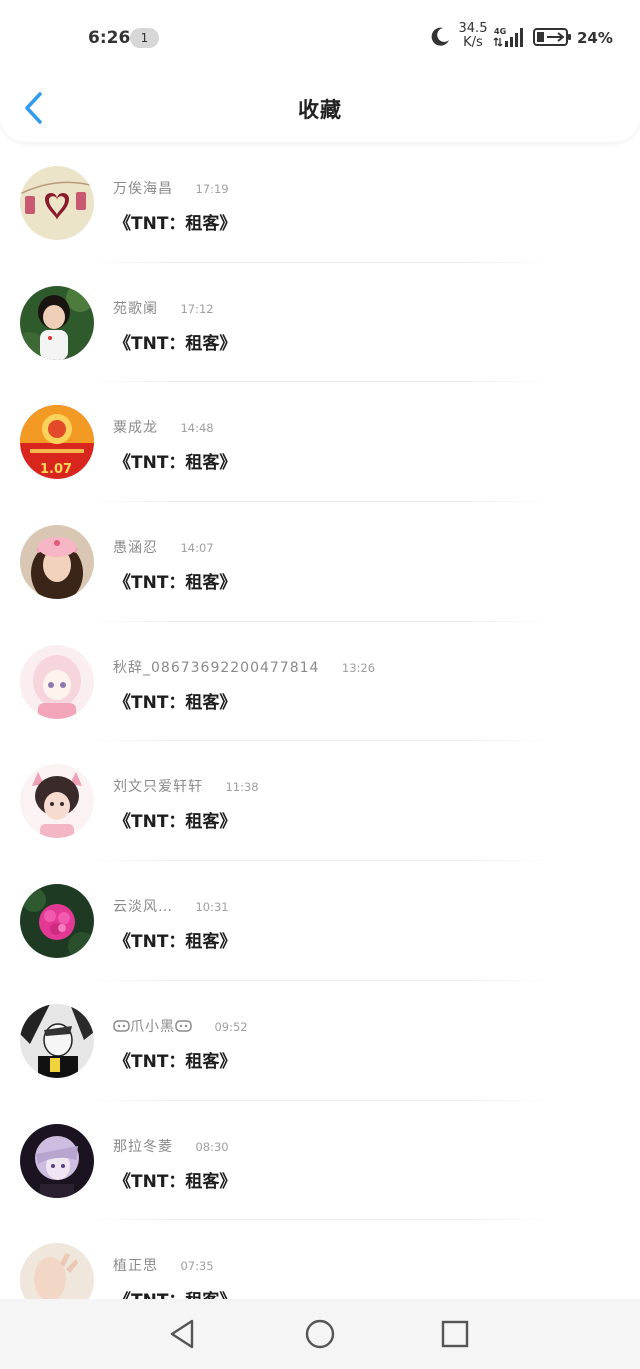 Image resolution: width=640 pixels, height=1369 pixels. I want to click on network-speed: 34.5 K/s, so click(473, 36).